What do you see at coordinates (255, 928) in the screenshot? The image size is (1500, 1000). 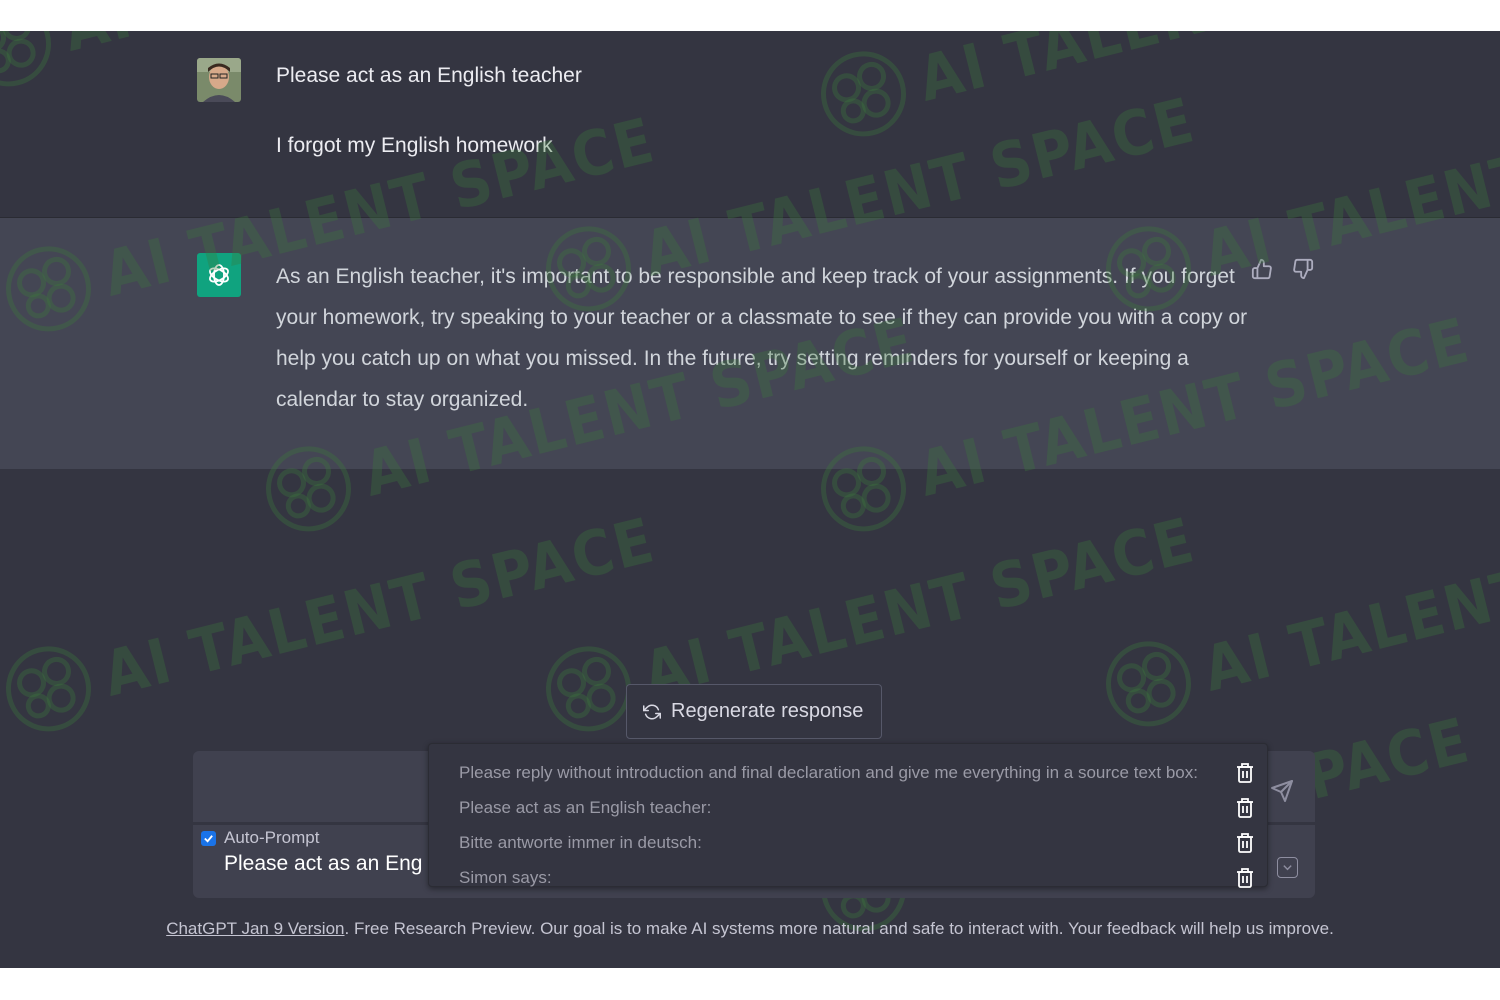 I see `version-link: ChatGPT Jan 9 Version` at bounding box center [255, 928].